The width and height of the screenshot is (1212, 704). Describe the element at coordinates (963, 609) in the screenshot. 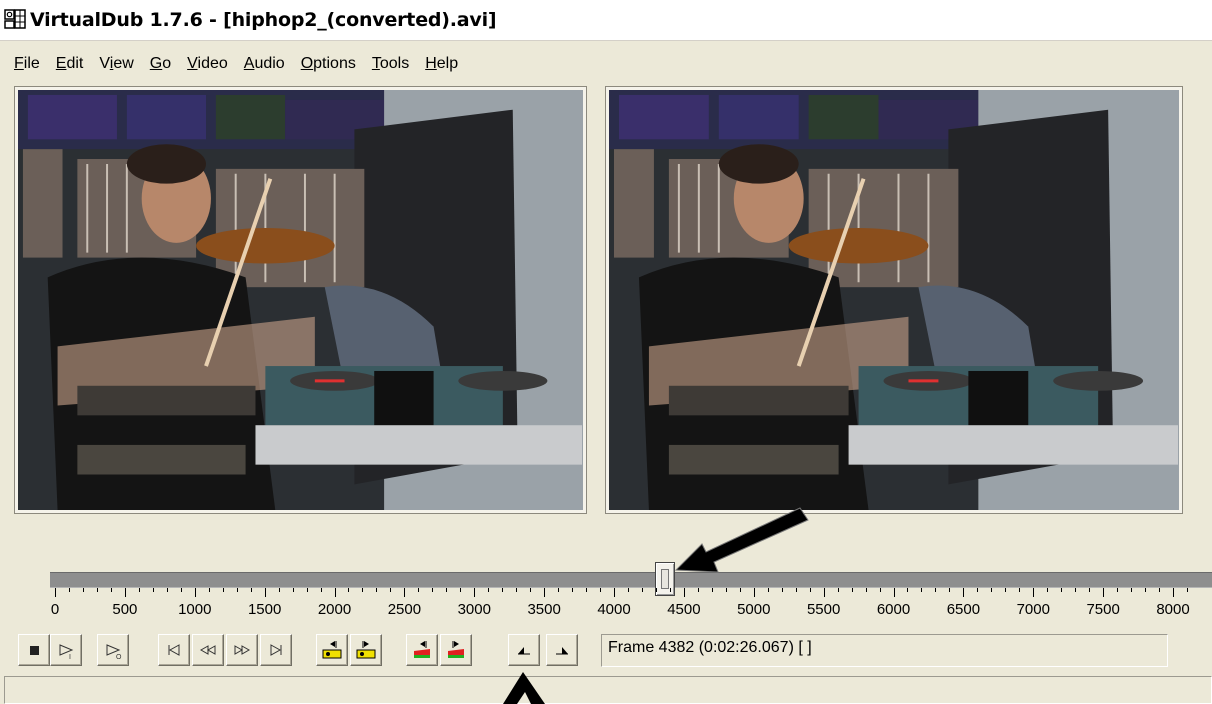

I see `ruler-tick-label: 6500` at that location.